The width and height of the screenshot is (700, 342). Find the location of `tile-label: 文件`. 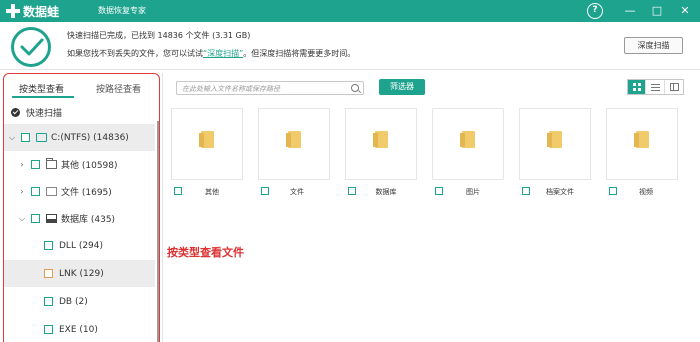

tile-label: 文件 is located at coordinates (297, 192).